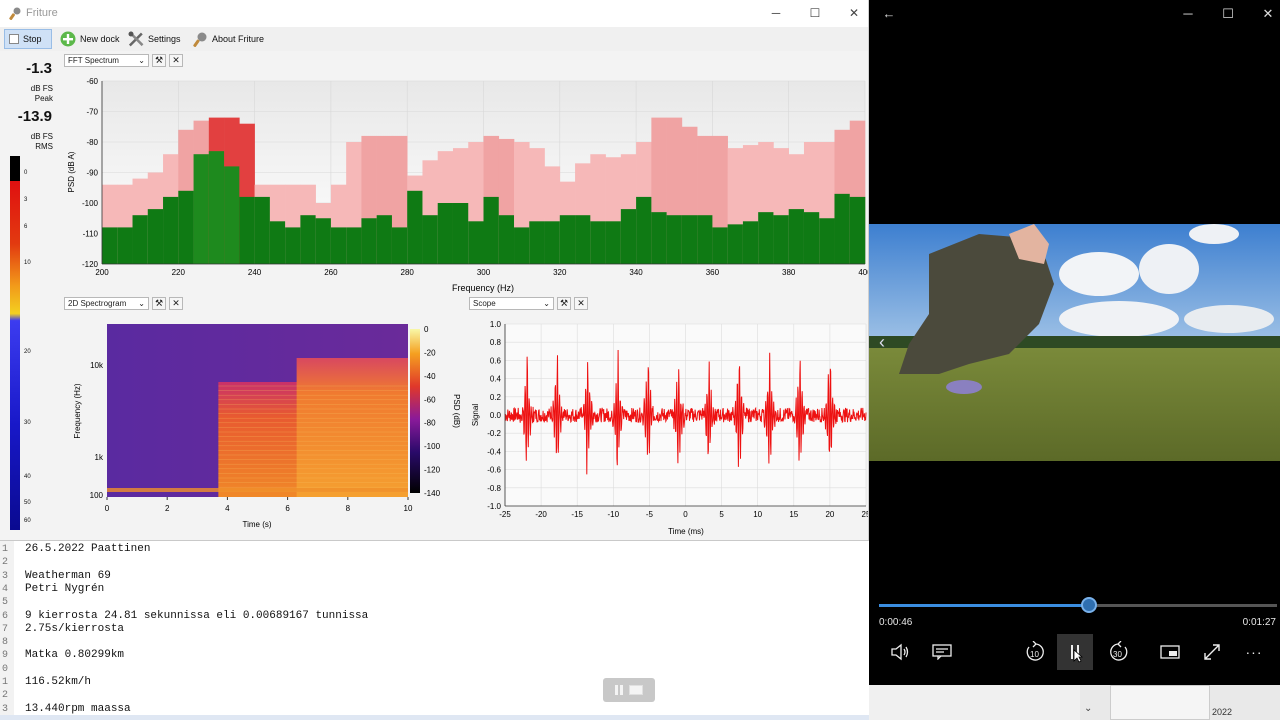  What do you see at coordinates (434, 39) in the screenshot?
I see `toolbar: Stop New dock Settings About Friture` at bounding box center [434, 39].